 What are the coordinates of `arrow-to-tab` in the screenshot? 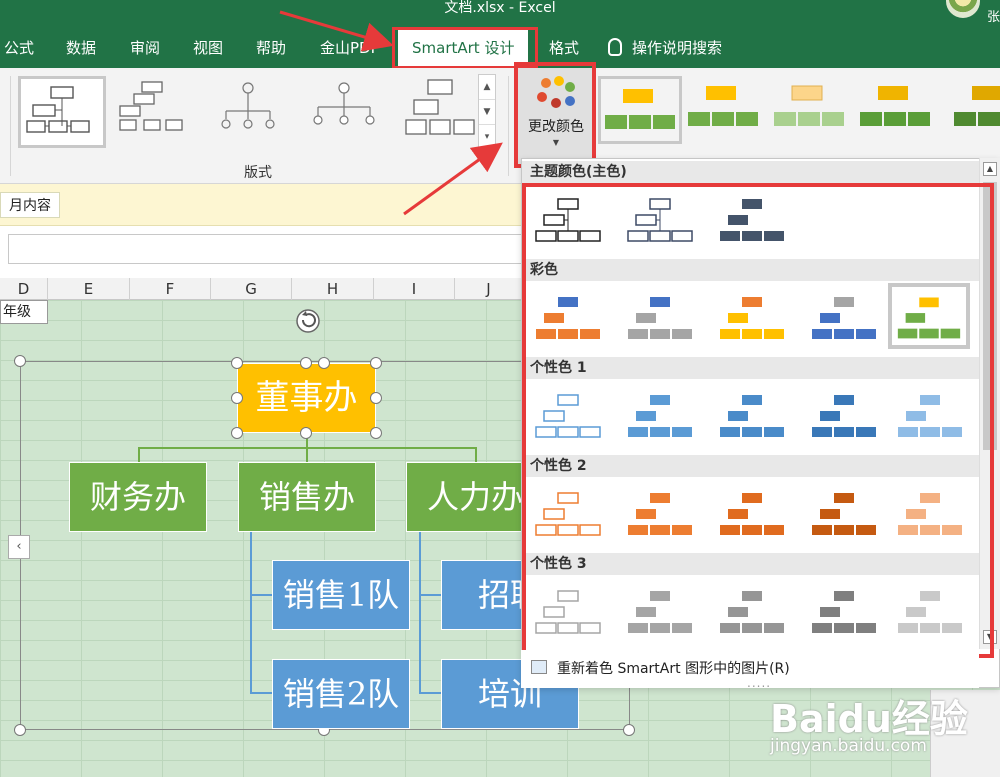 It's located at (336, 31).